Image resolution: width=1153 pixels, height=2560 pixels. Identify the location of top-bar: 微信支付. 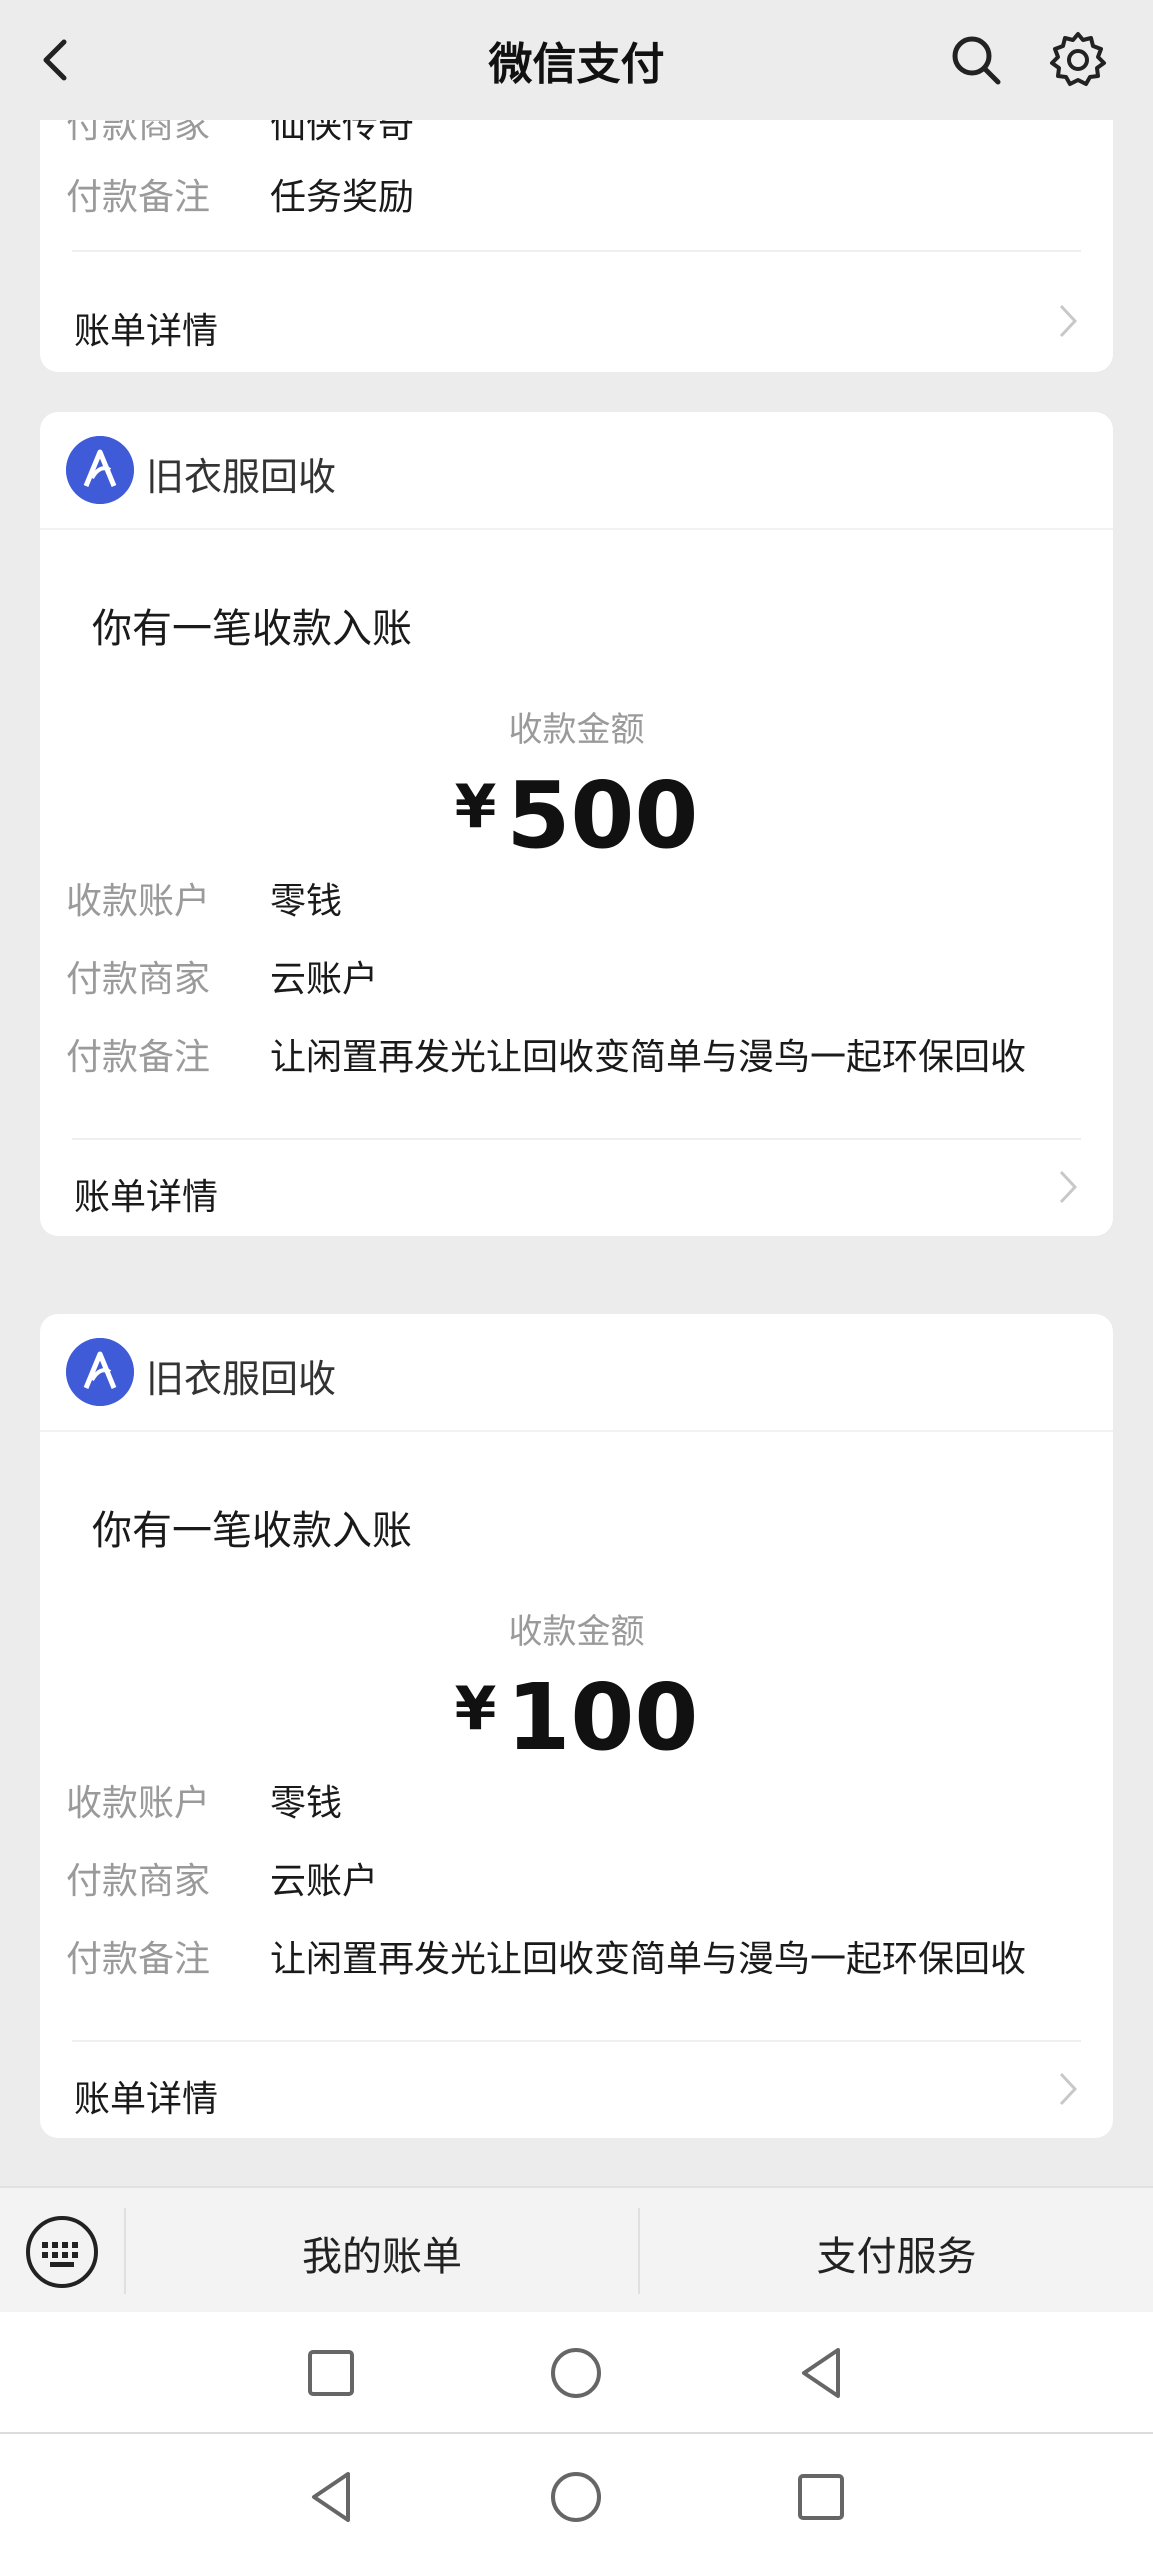
(576, 60).